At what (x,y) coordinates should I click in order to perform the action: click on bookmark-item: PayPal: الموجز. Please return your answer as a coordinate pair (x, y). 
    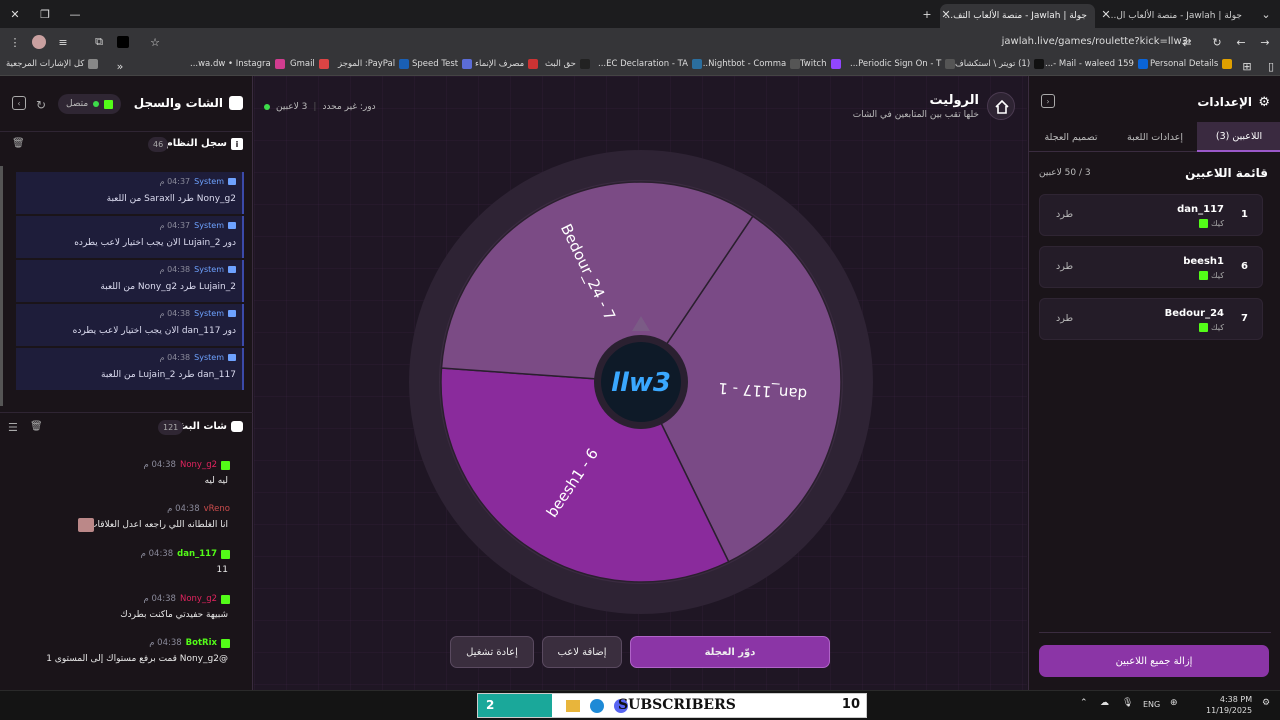
    Looking at the image, I should click on (374, 64).